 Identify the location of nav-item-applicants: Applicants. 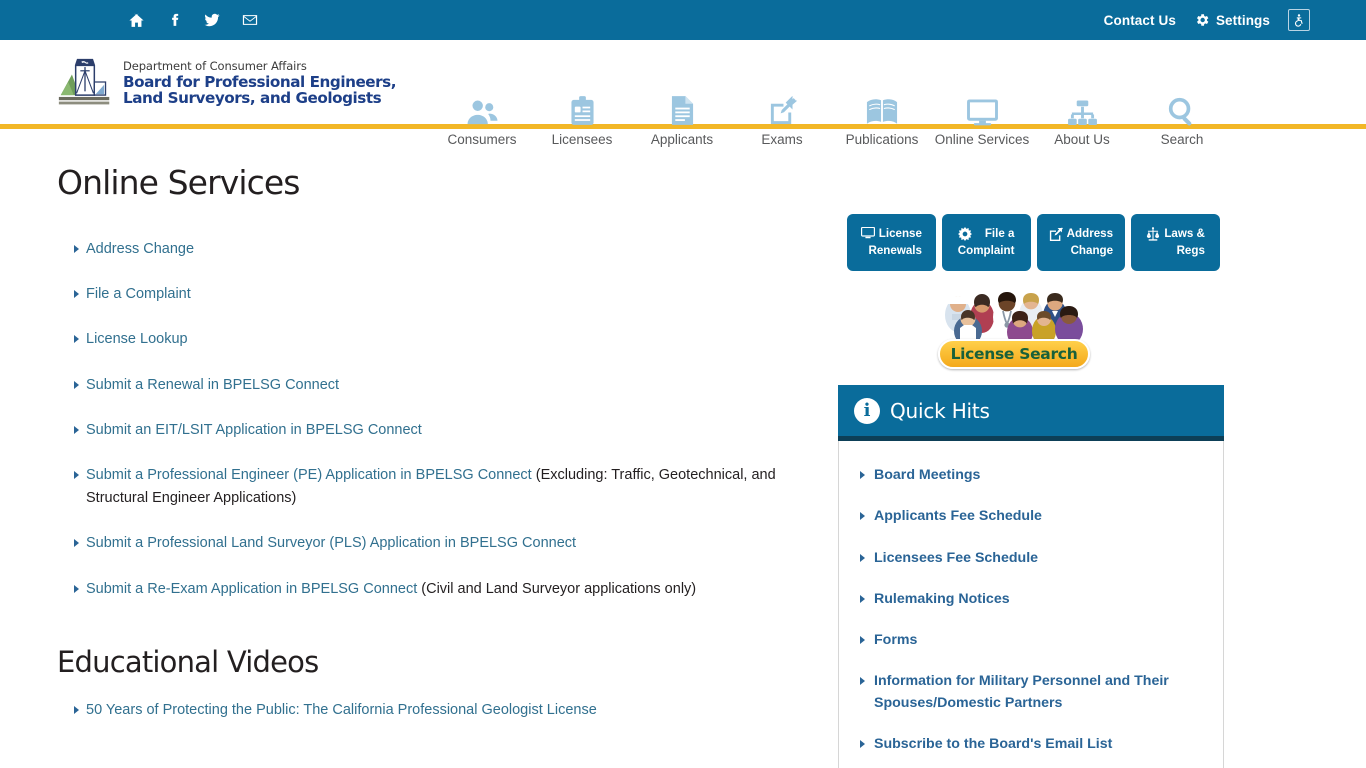
(682, 119).